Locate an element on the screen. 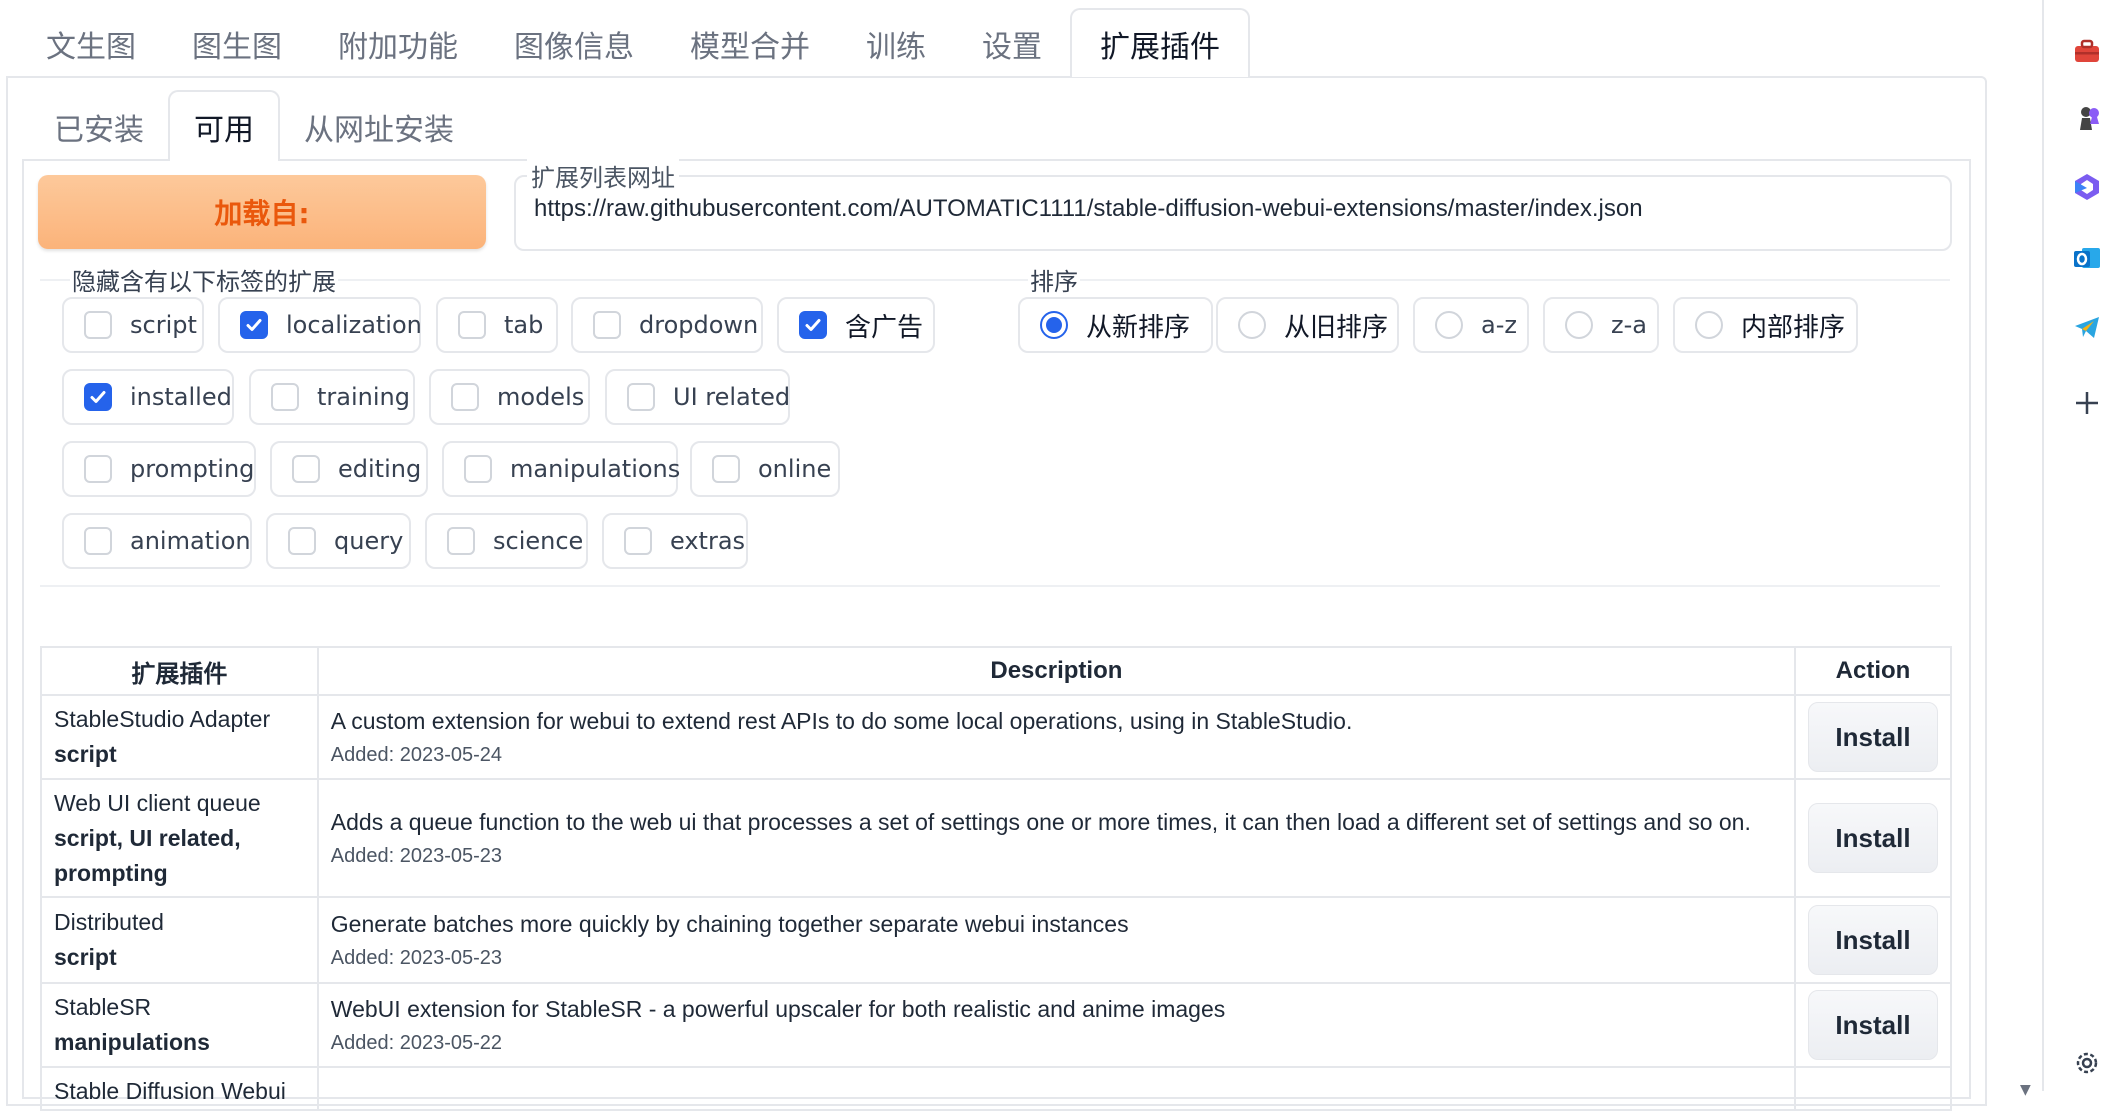  column-header-action: Action is located at coordinates (1873, 671).